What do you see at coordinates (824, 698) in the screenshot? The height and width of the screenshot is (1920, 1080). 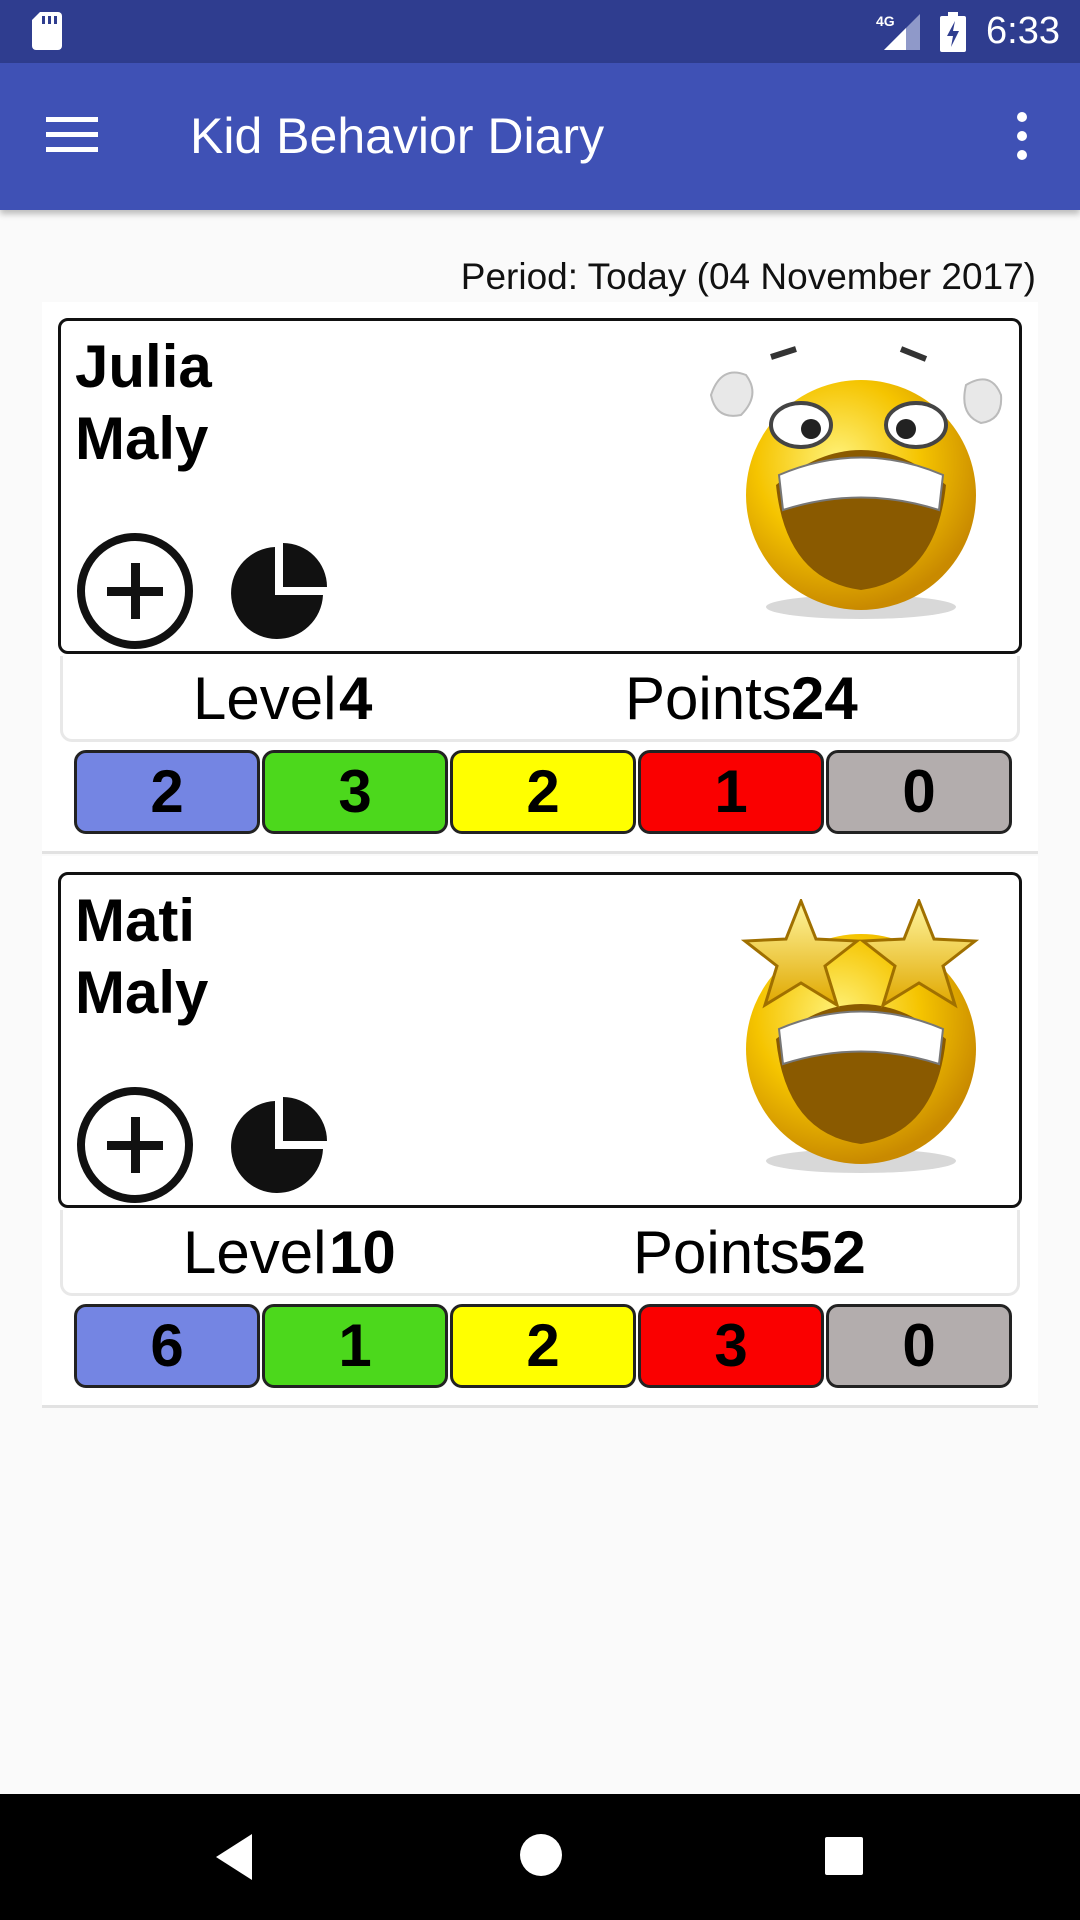 I see `points-value: 24` at bounding box center [824, 698].